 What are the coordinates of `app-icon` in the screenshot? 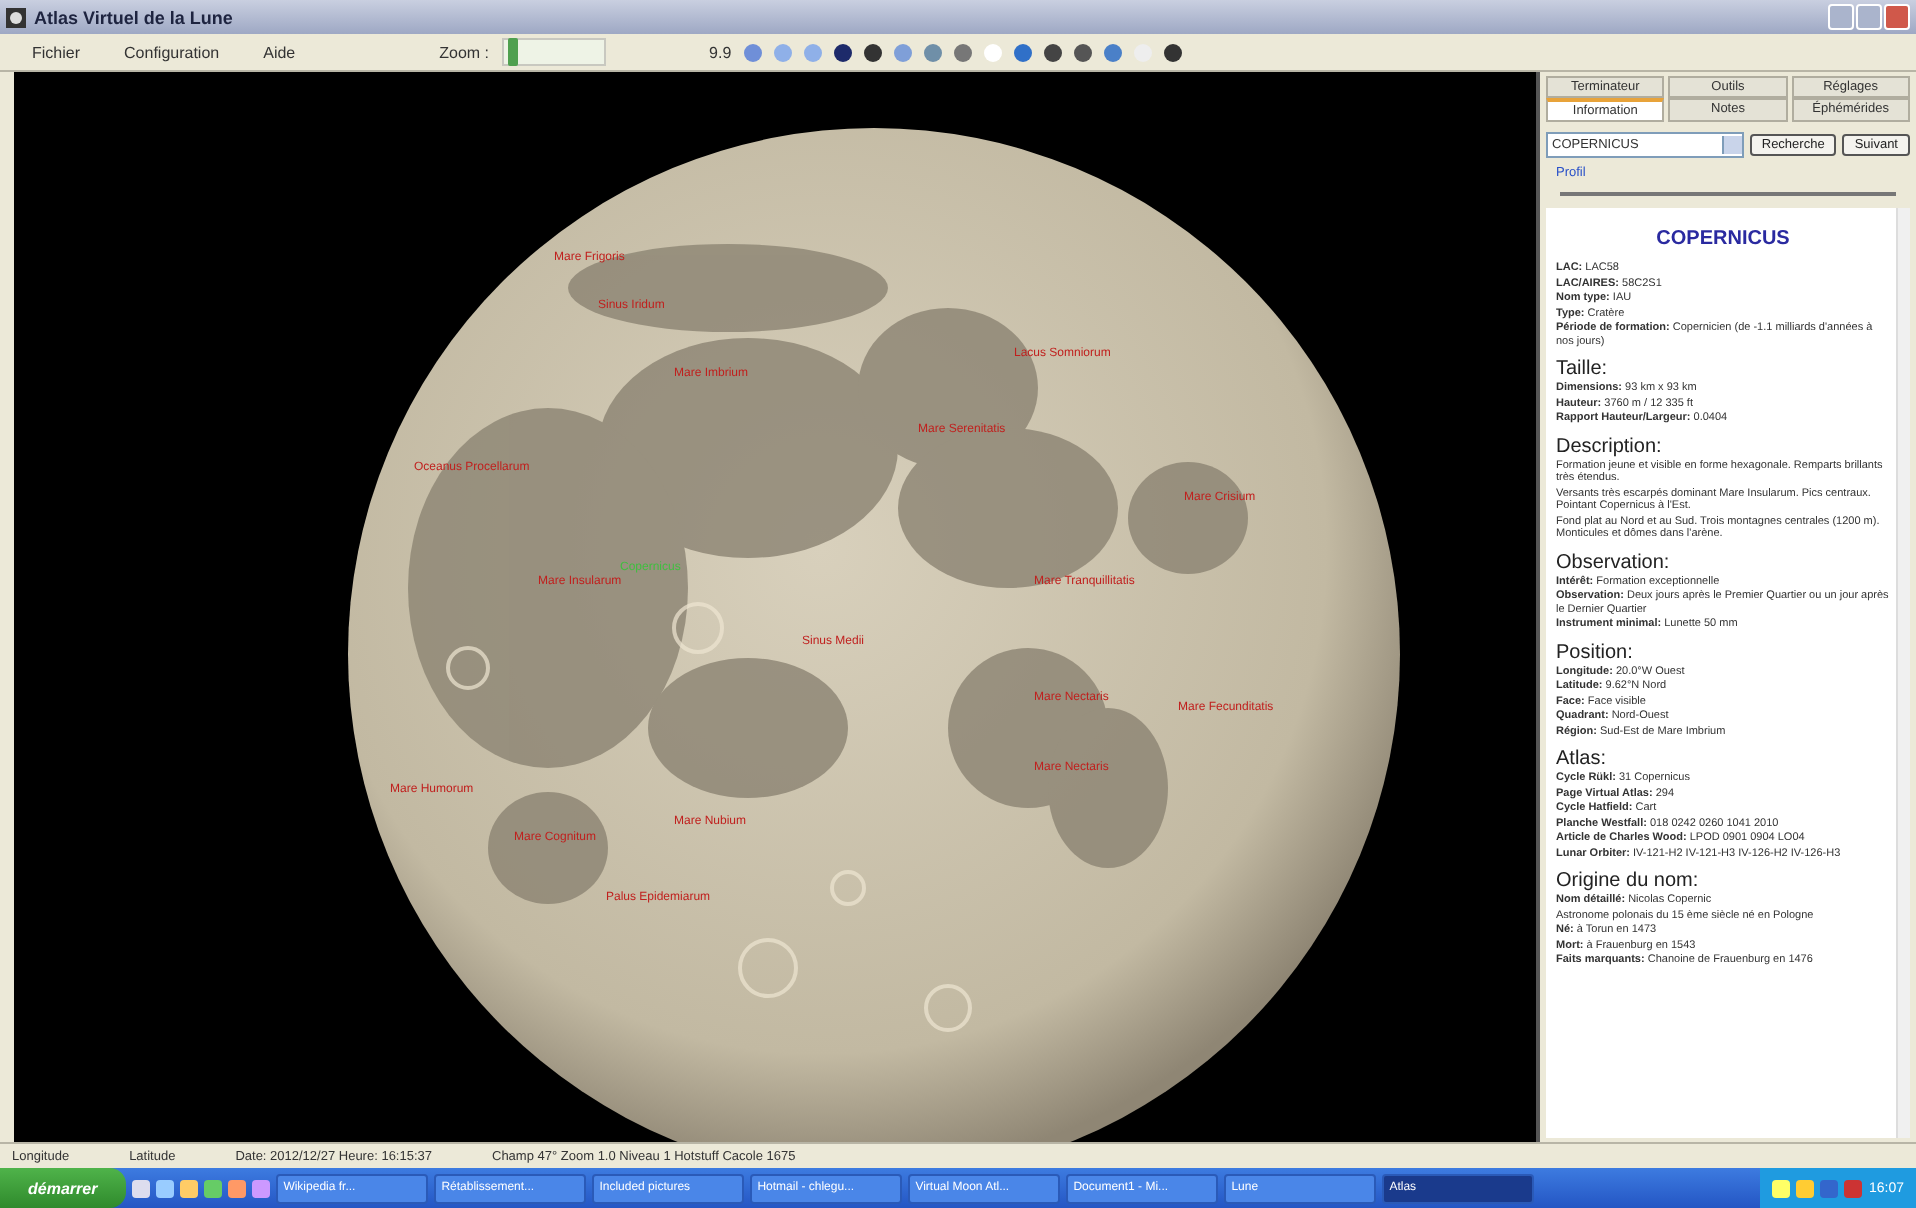 It's located at (16, 17).